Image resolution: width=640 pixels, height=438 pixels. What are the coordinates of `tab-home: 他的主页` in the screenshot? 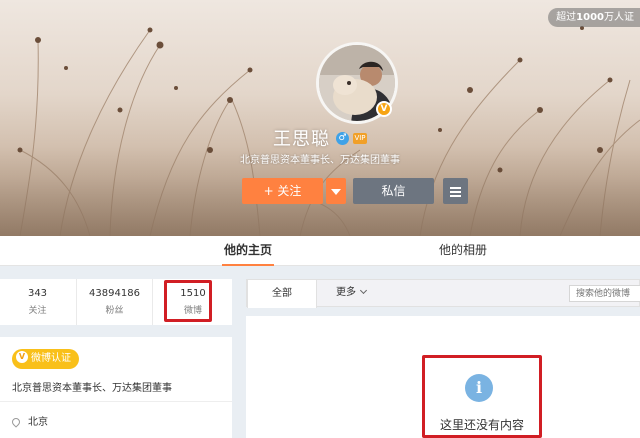 It's located at (248, 251).